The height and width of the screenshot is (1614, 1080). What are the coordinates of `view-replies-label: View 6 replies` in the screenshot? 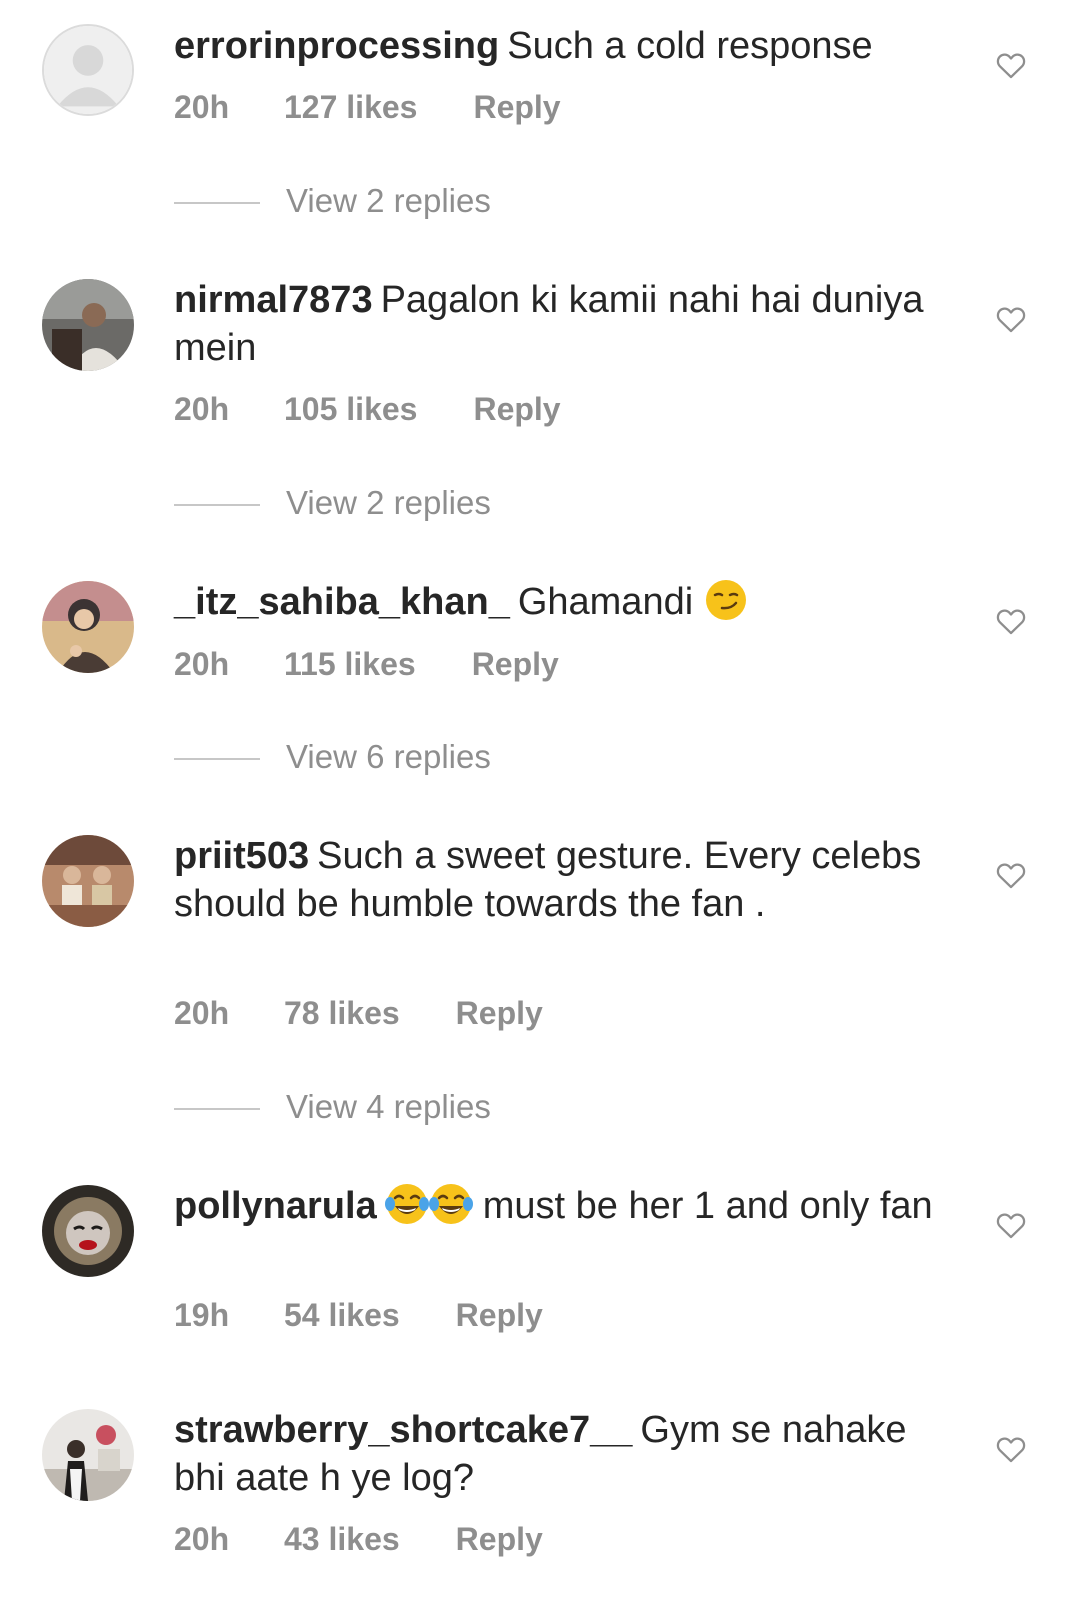 It's located at (388, 756).